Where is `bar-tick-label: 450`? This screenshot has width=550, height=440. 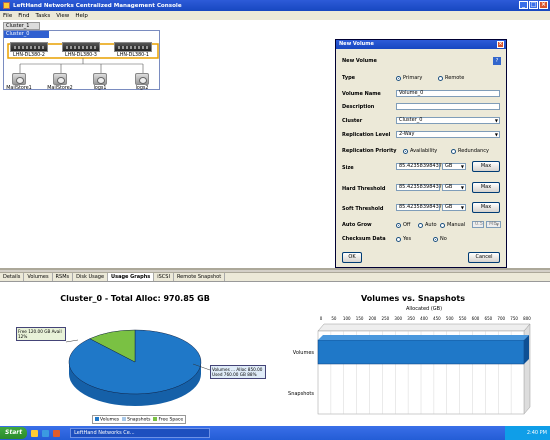
bar-tick-label: 450 is located at coordinates (437, 318).